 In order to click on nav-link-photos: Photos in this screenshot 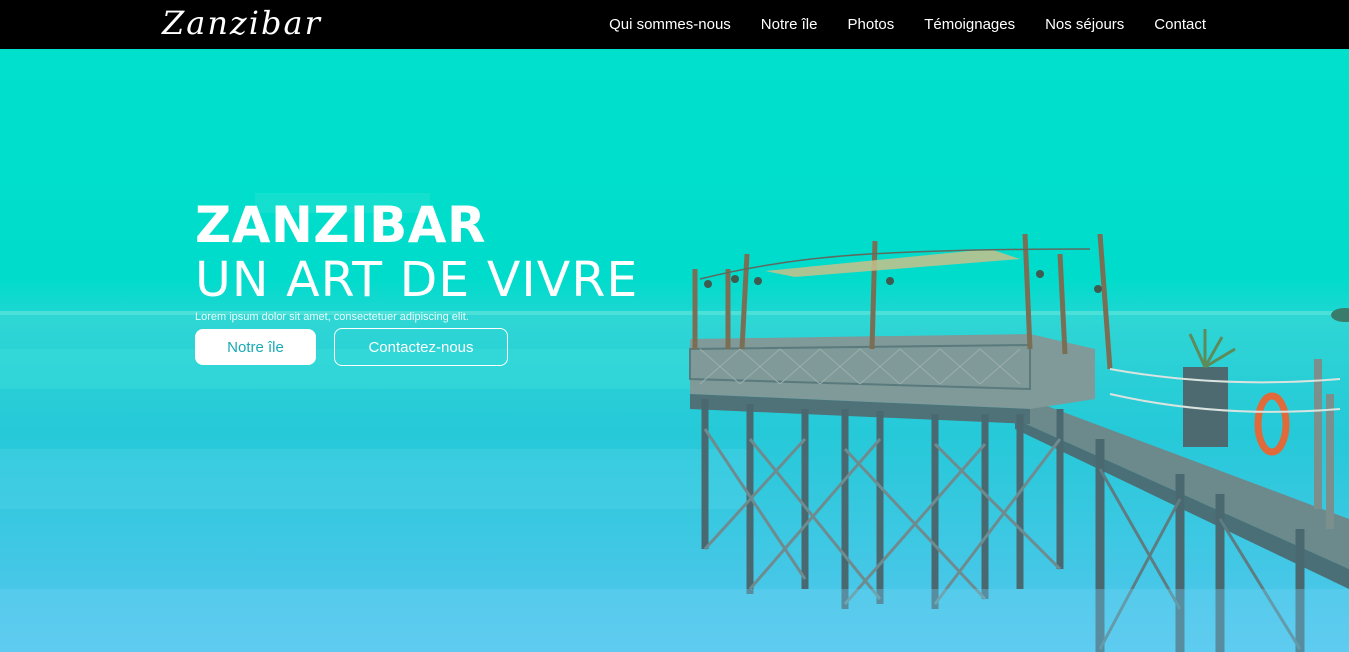, I will do `click(871, 24)`.